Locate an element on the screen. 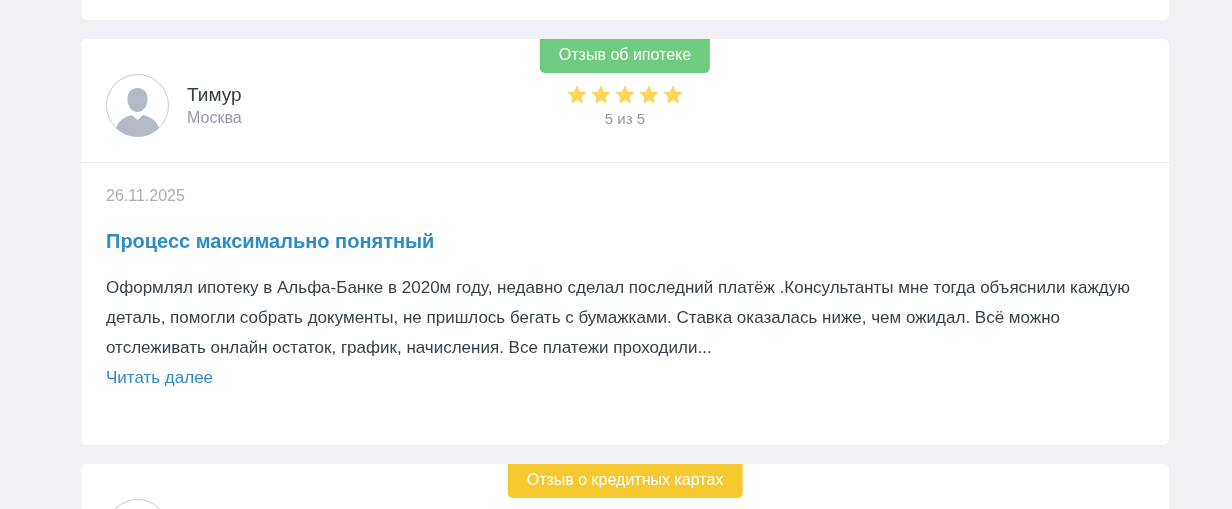  category-tag: Отзыв о кредитных картах is located at coordinates (625, 481).